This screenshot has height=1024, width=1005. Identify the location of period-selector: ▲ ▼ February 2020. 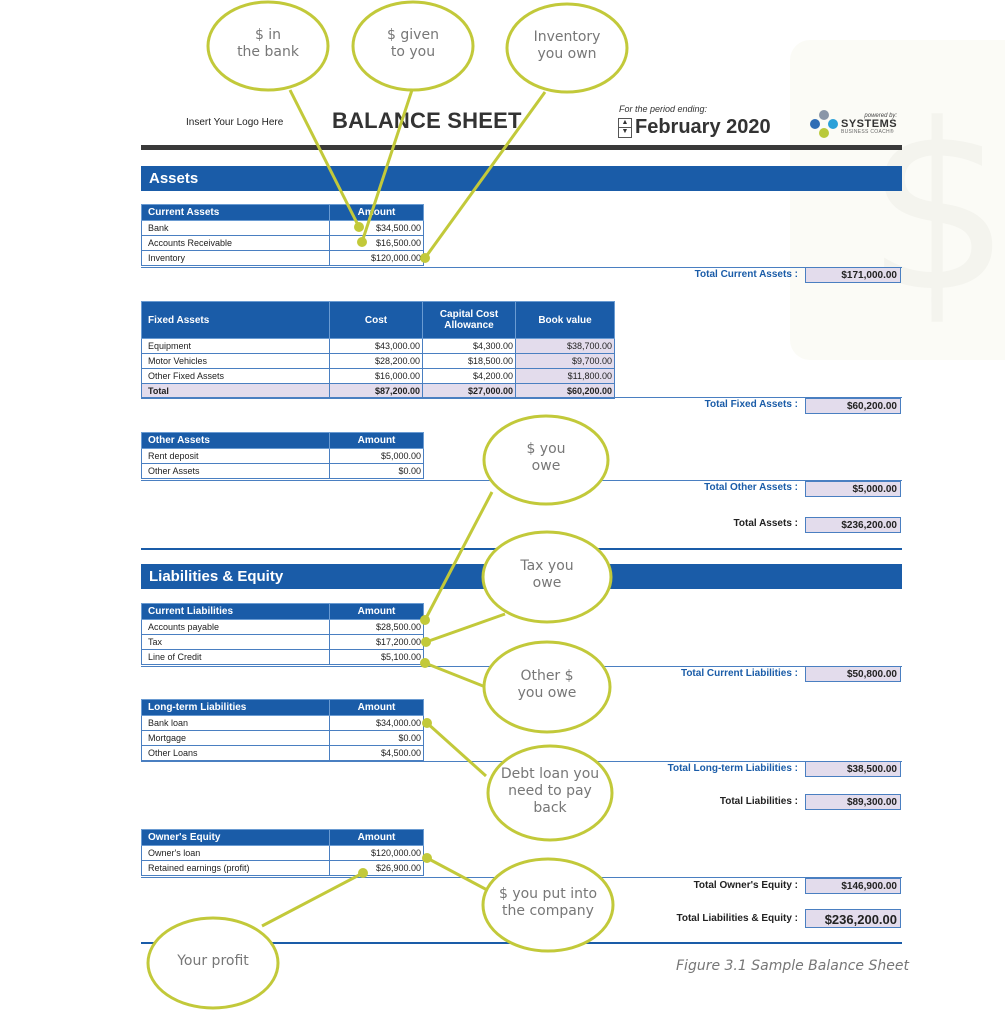
(694, 127).